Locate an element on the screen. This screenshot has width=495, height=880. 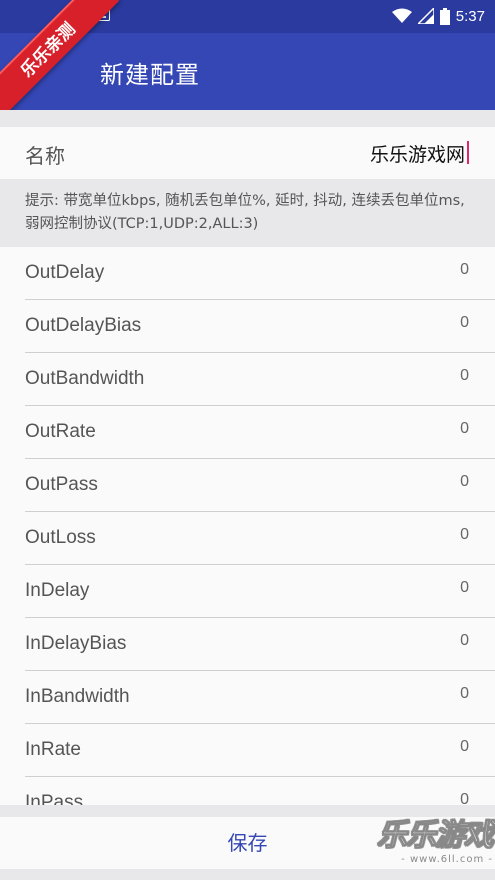
field-label: InBandwidth is located at coordinates (77, 696).